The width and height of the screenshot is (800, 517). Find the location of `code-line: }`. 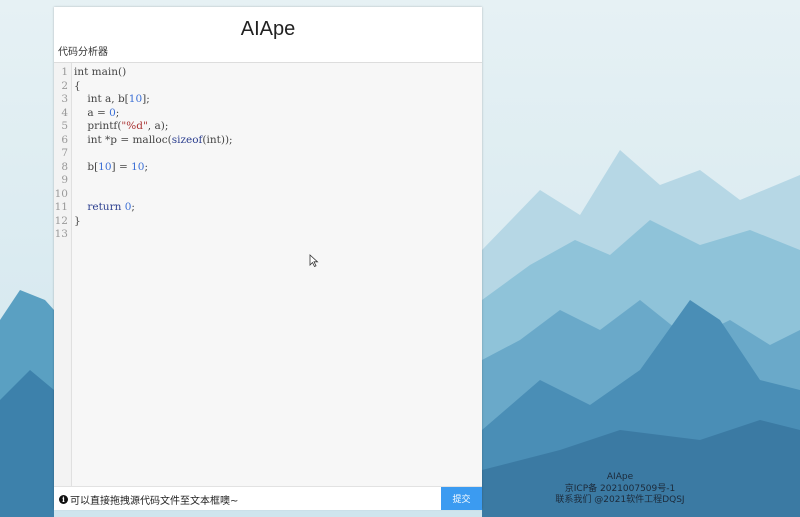

code-line: } is located at coordinates (153, 222).